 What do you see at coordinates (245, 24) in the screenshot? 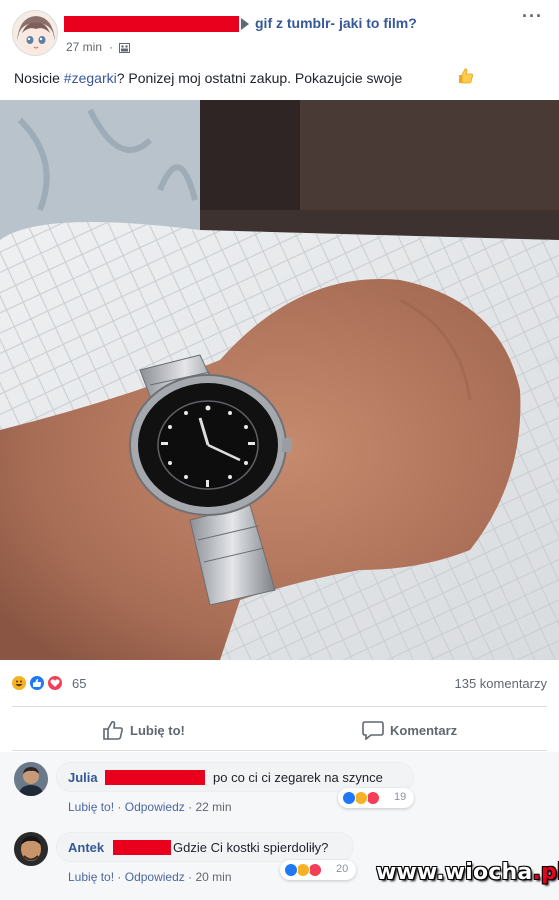
I see `posted-in-arrow-icon` at bounding box center [245, 24].